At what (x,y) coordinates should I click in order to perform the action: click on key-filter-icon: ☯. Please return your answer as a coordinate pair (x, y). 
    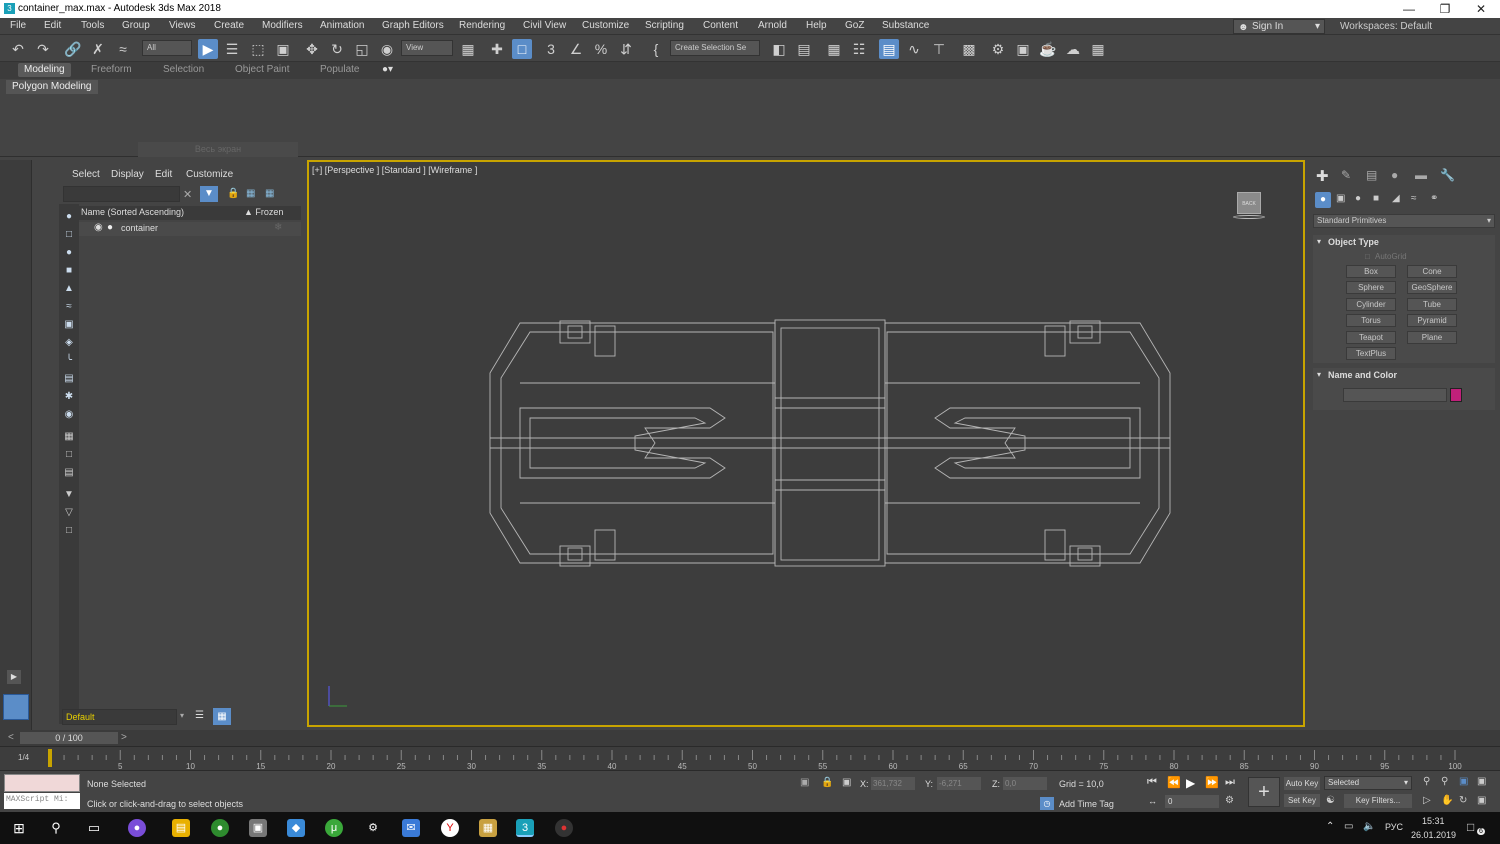
    Looking at the image, I should click on (1330, 800).